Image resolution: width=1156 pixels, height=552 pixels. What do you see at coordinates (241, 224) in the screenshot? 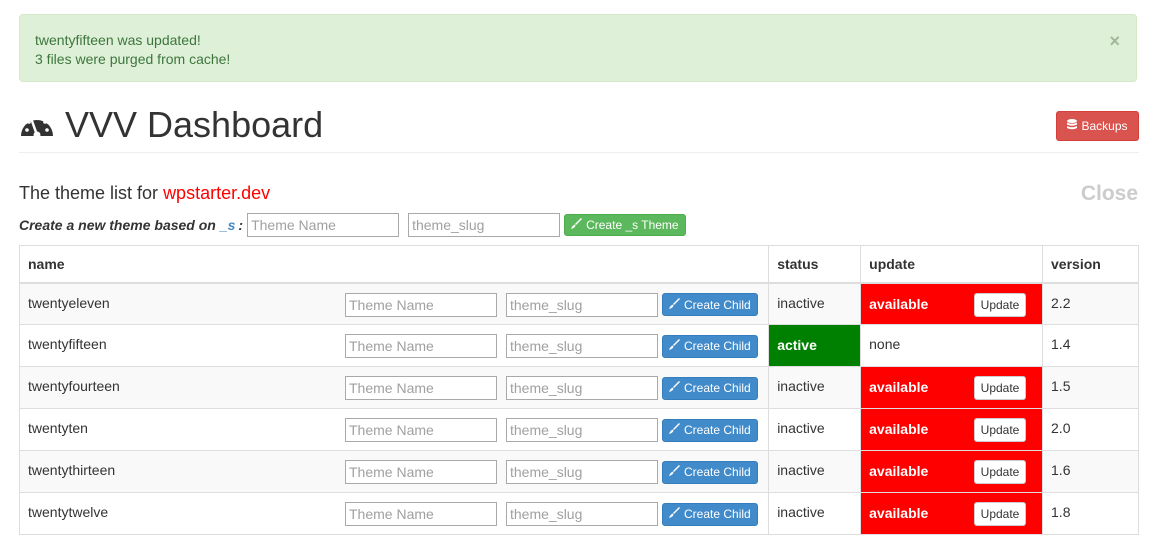
I see `create-label-colon: :` at bounding box center [241, 224].